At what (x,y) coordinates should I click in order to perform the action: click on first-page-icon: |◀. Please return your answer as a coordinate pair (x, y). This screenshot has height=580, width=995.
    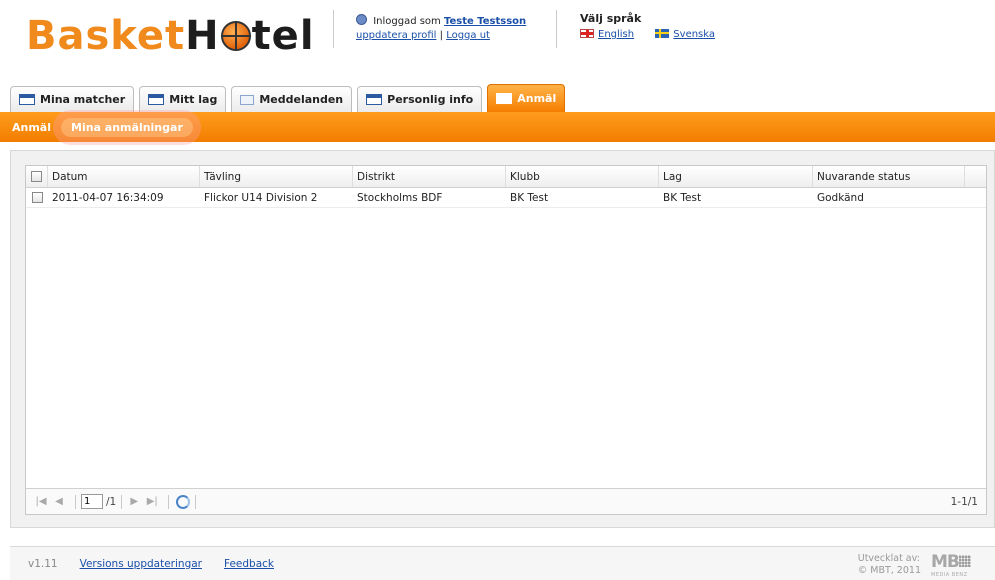
    Looking at the image, I should click on (41, 501).